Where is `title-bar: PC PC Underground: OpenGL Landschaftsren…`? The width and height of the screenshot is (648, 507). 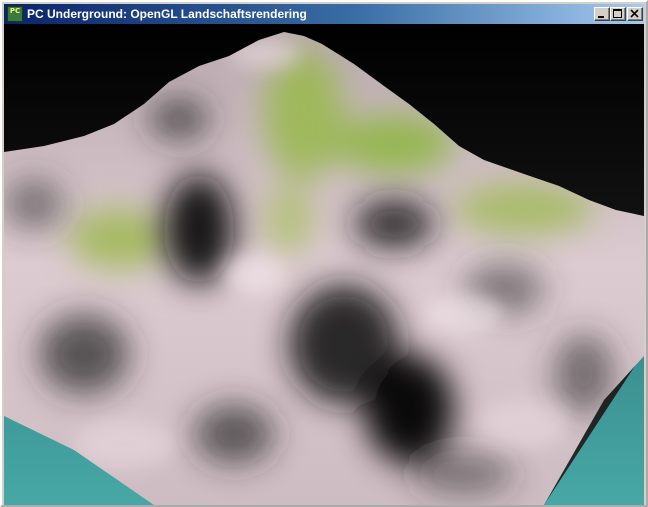 title-bar: PC PC Underground: OpenGL Landschaftsren… is located at coordinates (324, 14).